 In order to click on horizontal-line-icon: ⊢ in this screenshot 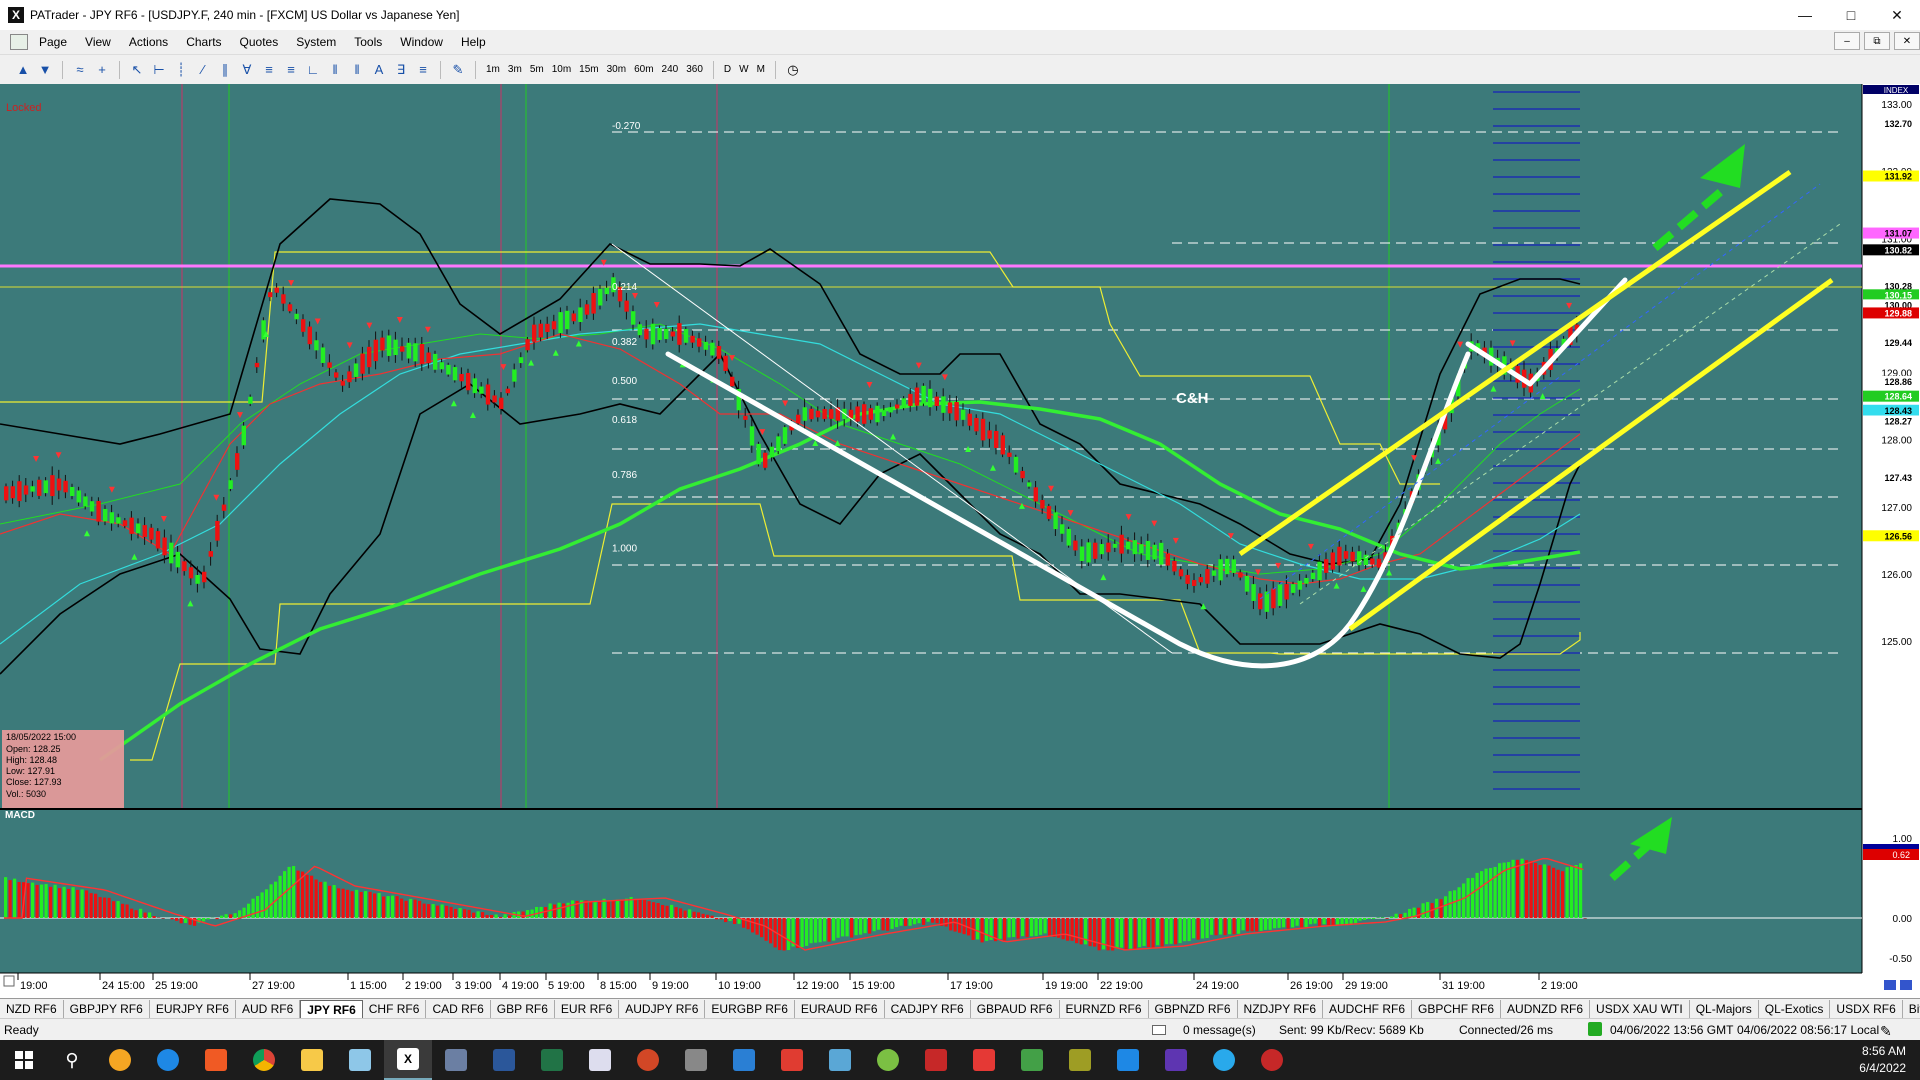, I will do `click(159, 70)`.